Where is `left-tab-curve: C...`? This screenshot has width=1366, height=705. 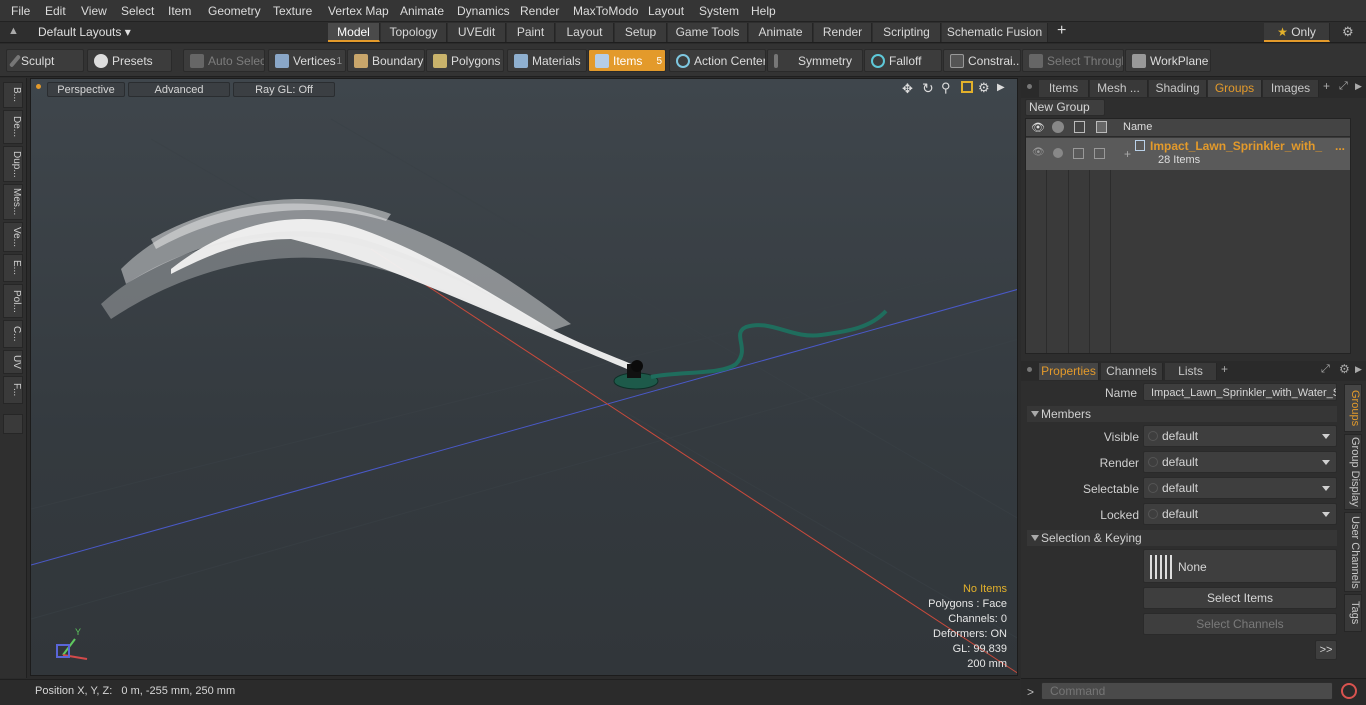 left-tab-curve: C... is located at coordinates (13, 334).